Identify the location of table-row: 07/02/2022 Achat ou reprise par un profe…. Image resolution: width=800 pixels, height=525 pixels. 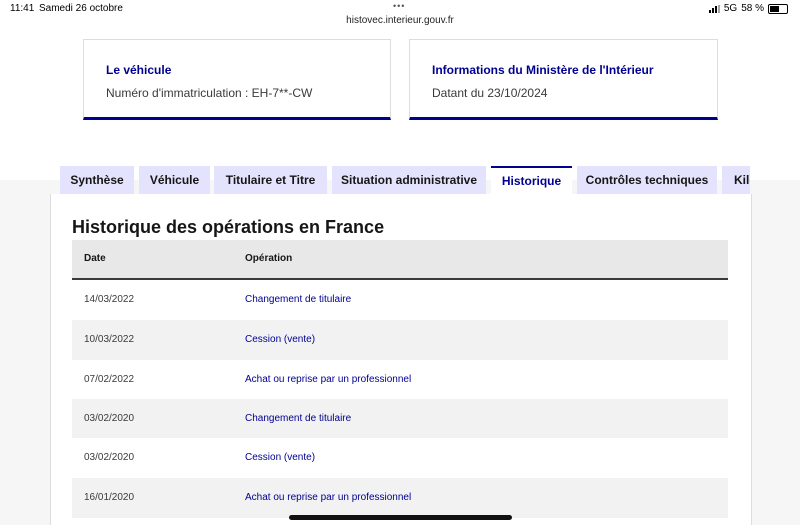
(400, 380).